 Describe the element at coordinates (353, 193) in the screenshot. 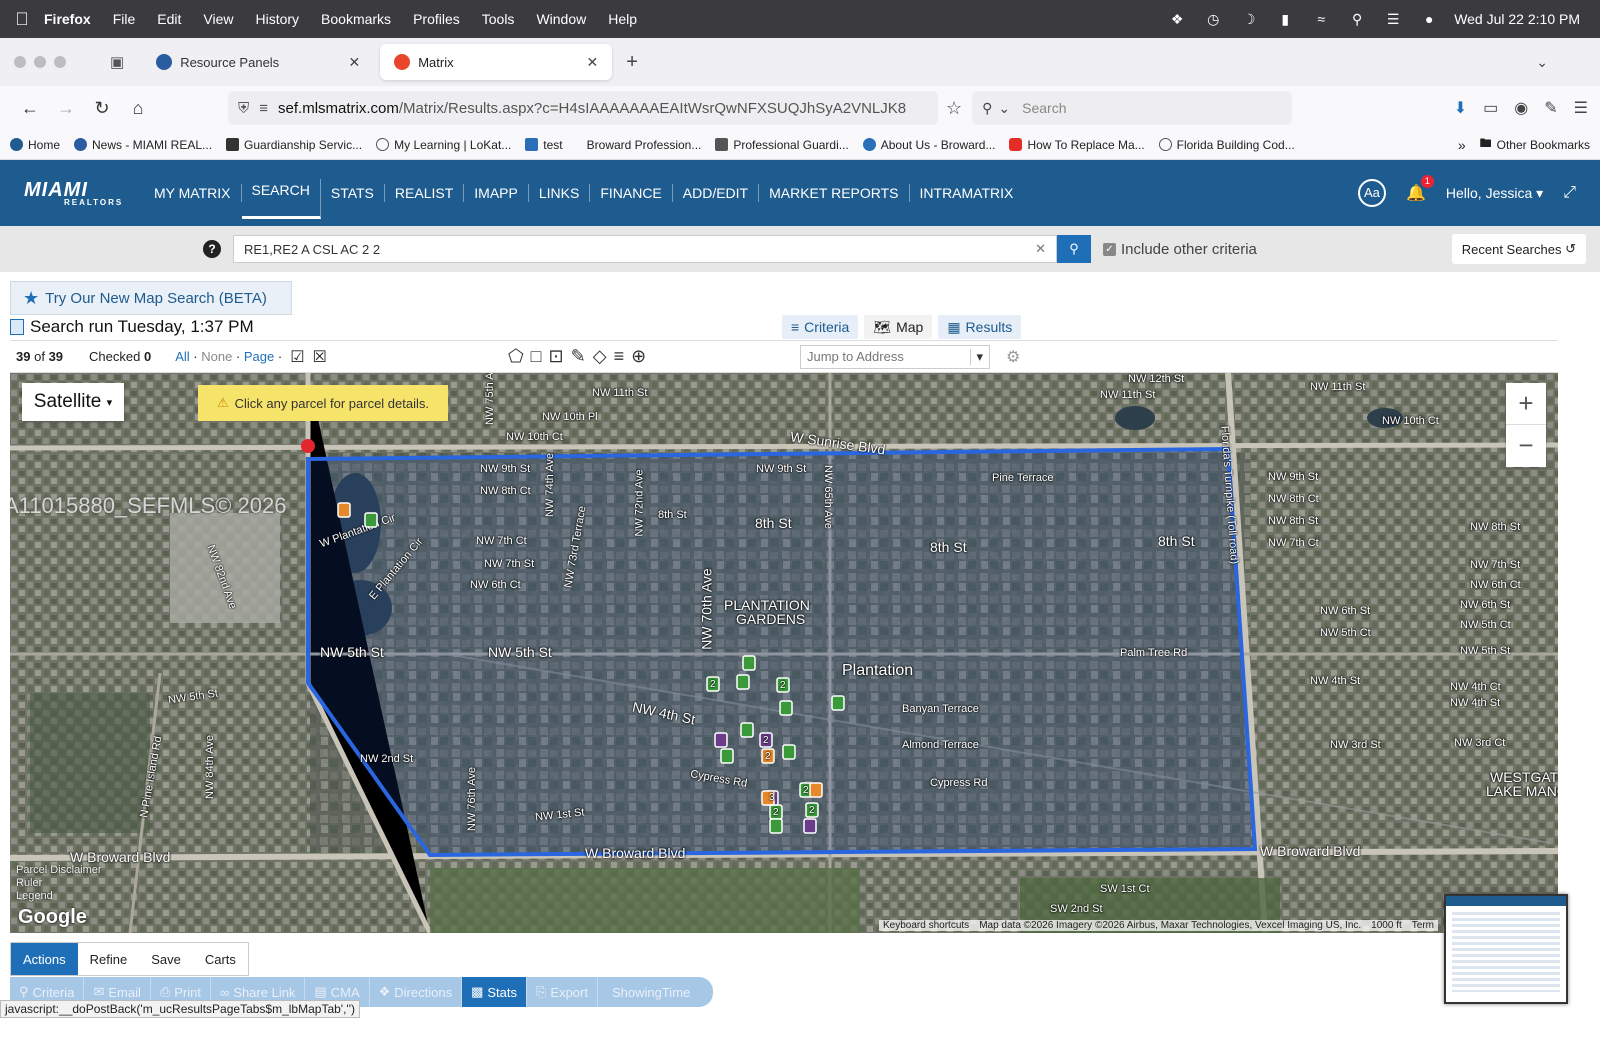

I see `nav-stats: STATS` at that location.